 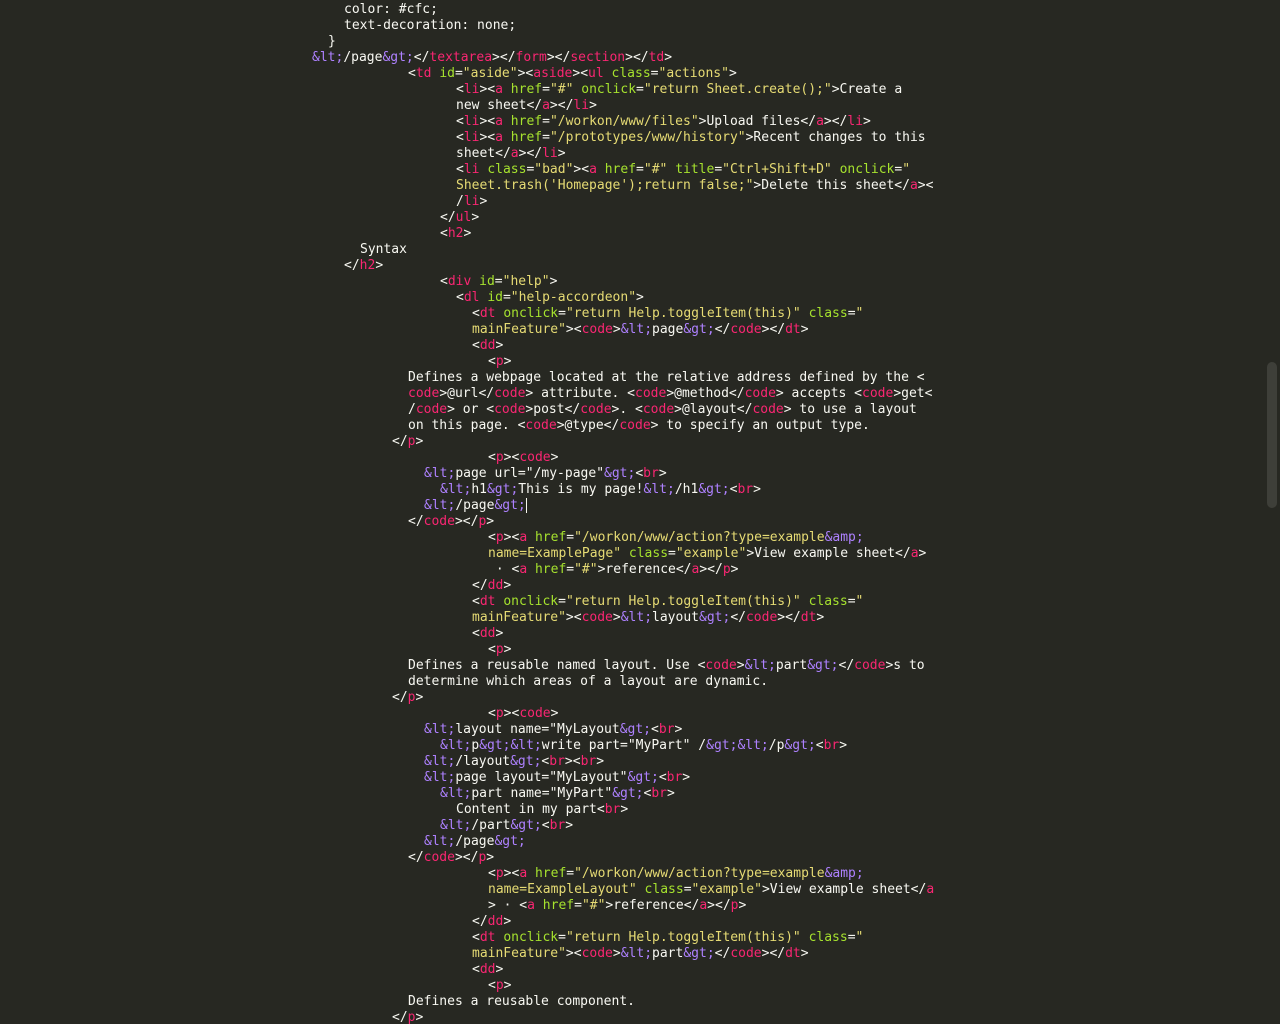 I want to click on code-token: dl, so click(x=471, y=297).